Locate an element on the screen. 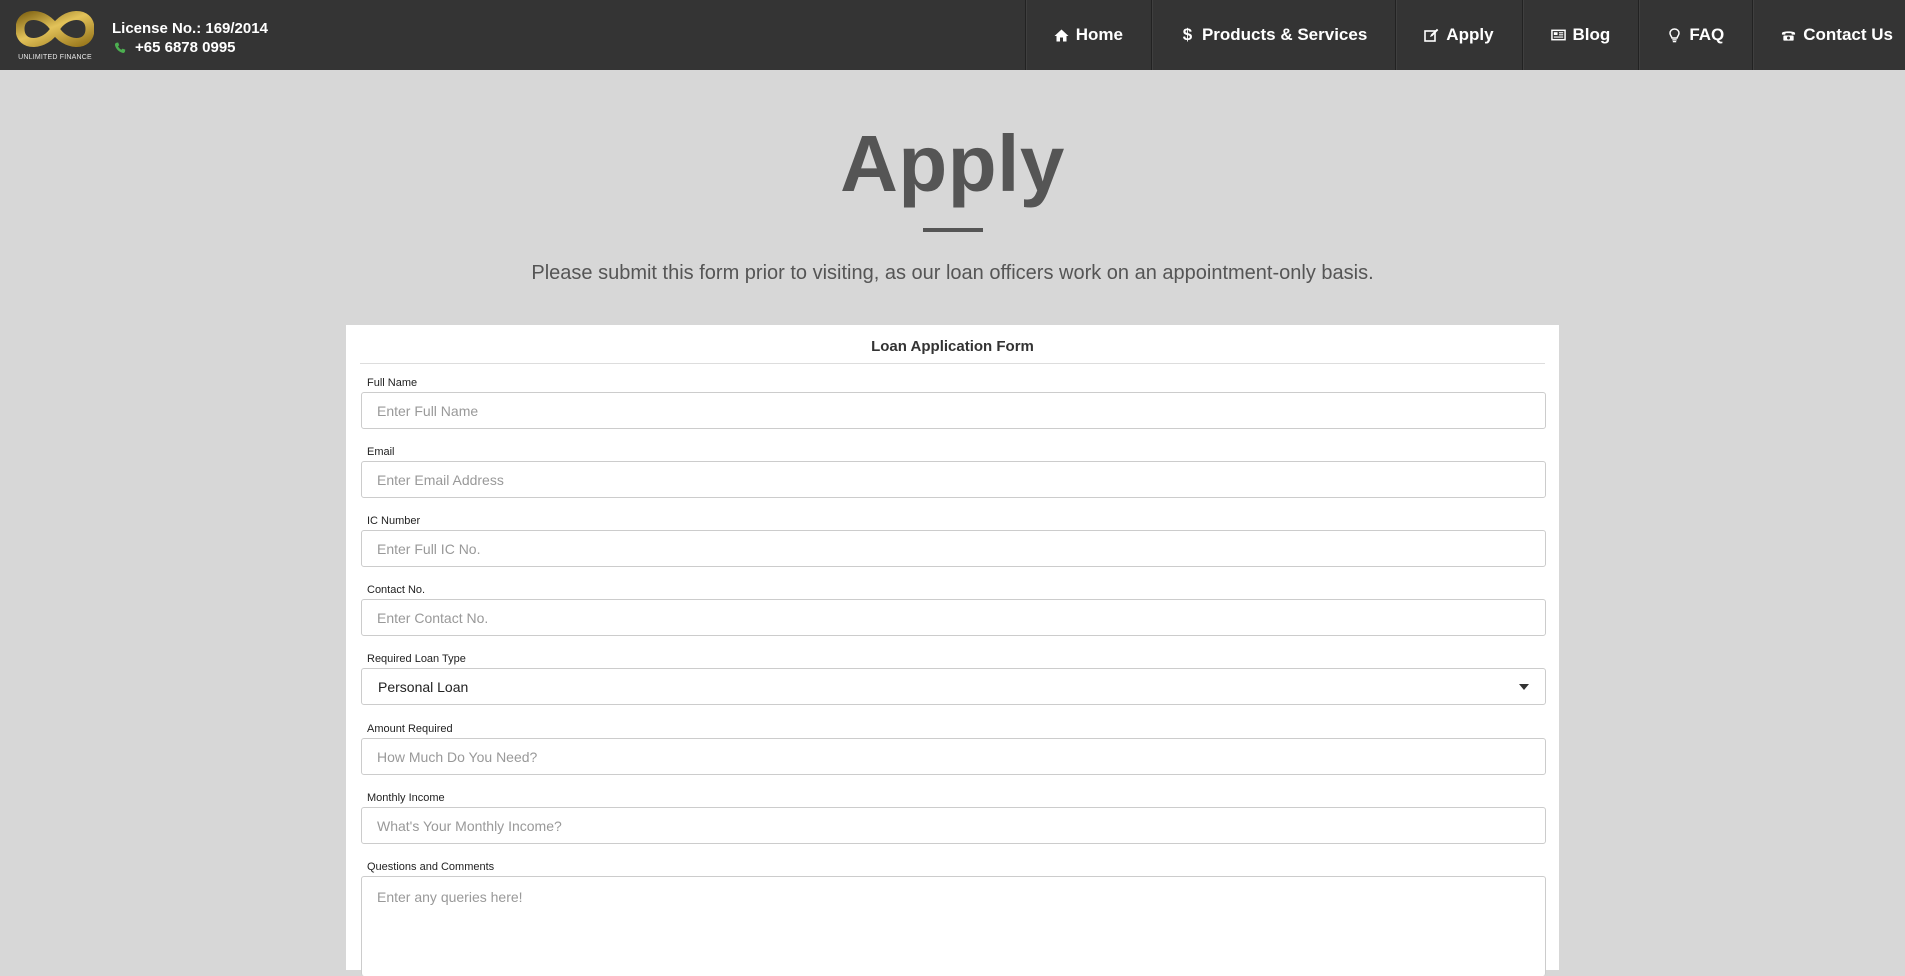  page-title: Apply is located at coordinates (952, 163).